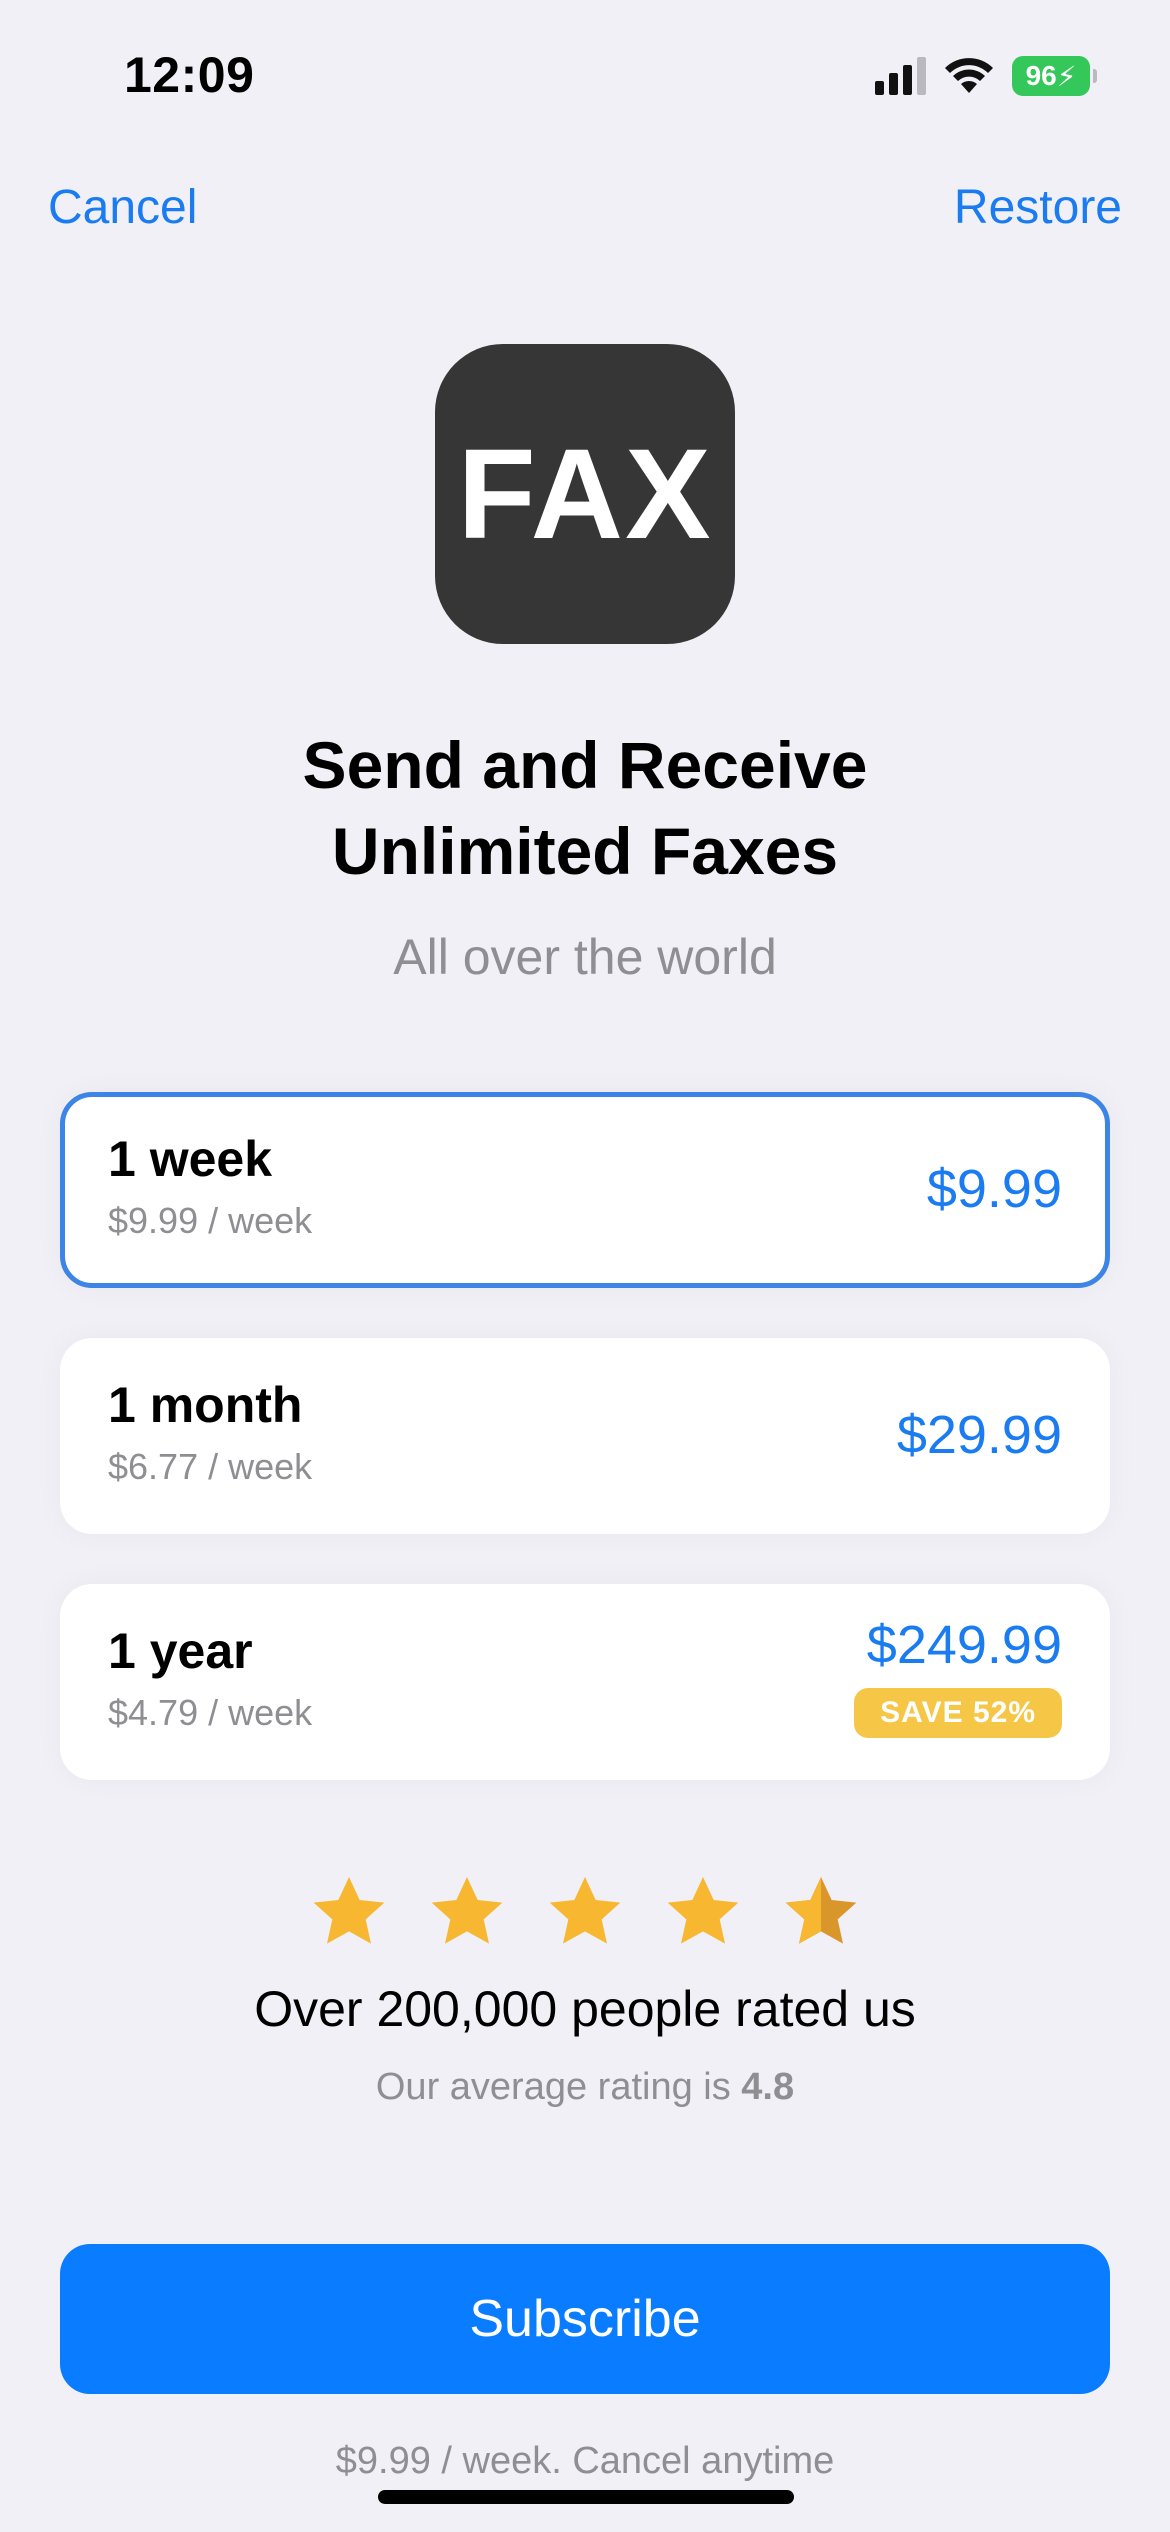 This screenshot has width=1170, height=2532. Describe the element at coordinates (205, 1405) in the screenshot. I see `plan-name: 1 month` at that location.